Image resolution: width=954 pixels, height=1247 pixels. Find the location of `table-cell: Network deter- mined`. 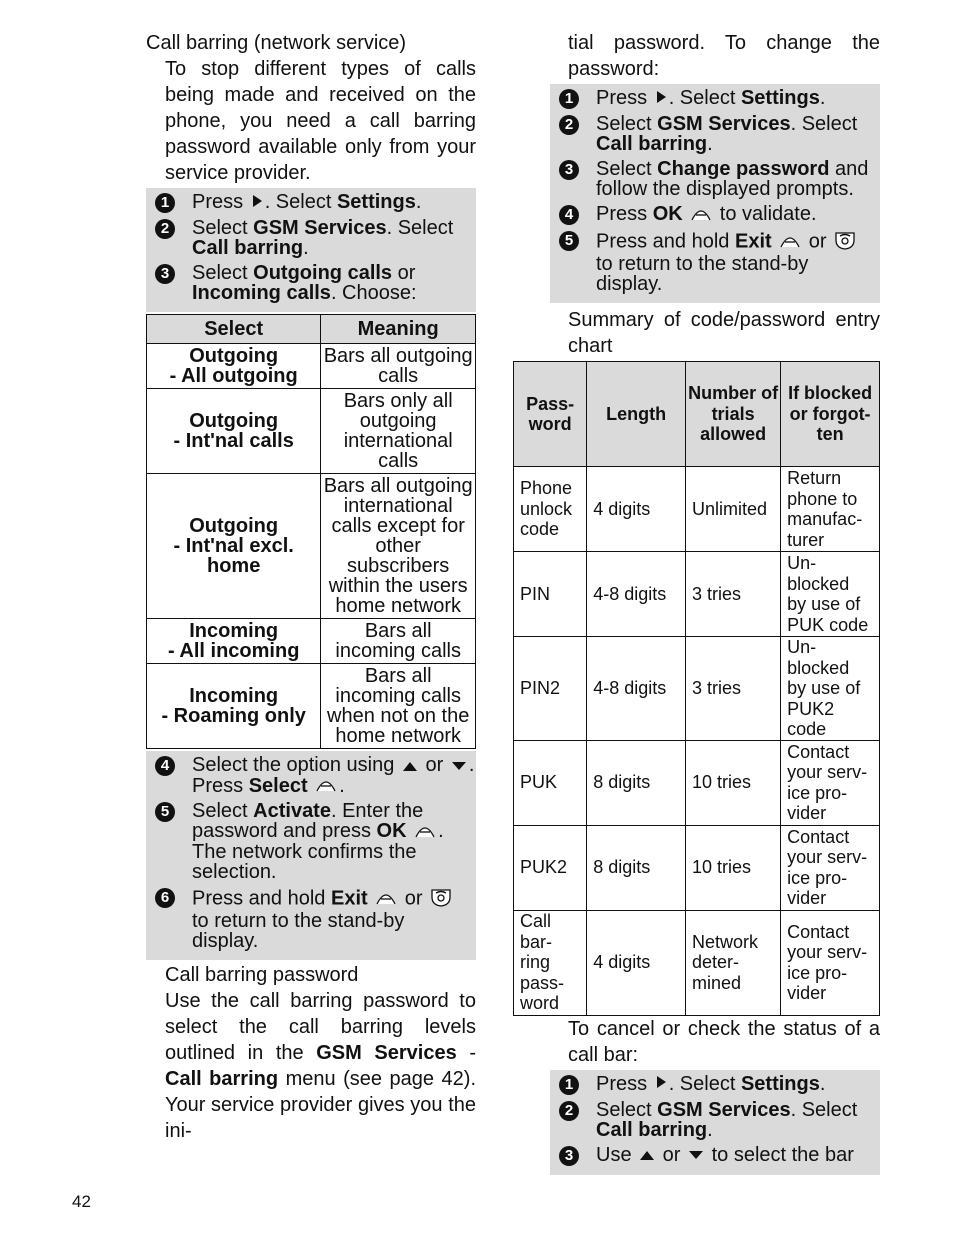

table-cell: Network deter- mined is located at coordinates (733, 962).